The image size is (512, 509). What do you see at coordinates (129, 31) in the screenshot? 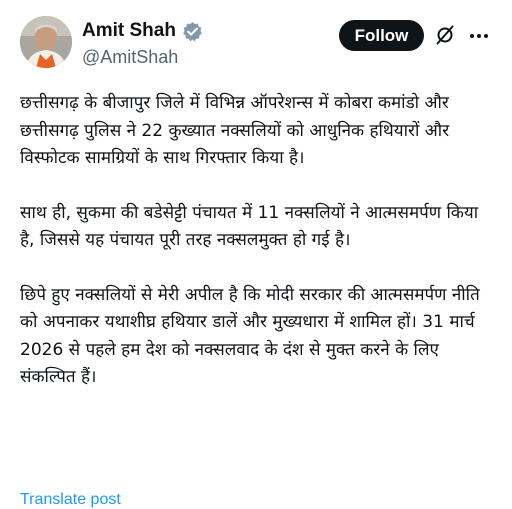
I see `display-name: Amit Shah` at bounding box center [129, 31].